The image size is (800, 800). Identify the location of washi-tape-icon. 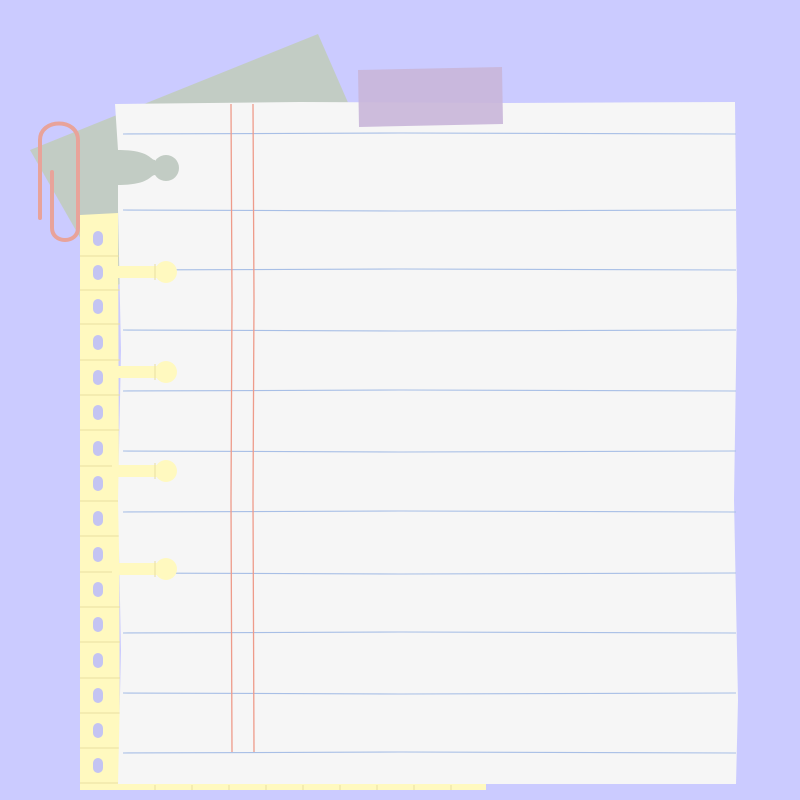
(430, 97).